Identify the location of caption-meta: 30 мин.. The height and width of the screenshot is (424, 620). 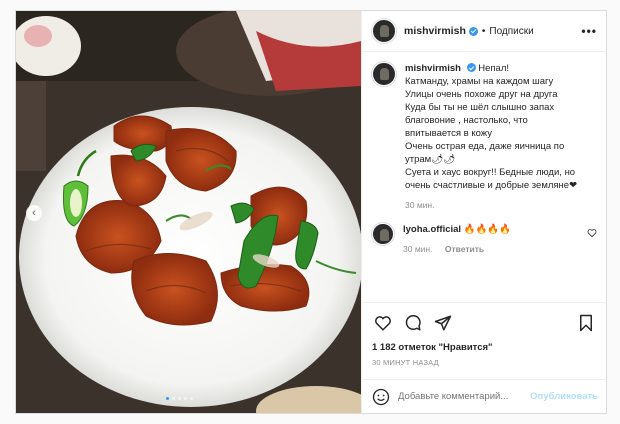
(501, 205).